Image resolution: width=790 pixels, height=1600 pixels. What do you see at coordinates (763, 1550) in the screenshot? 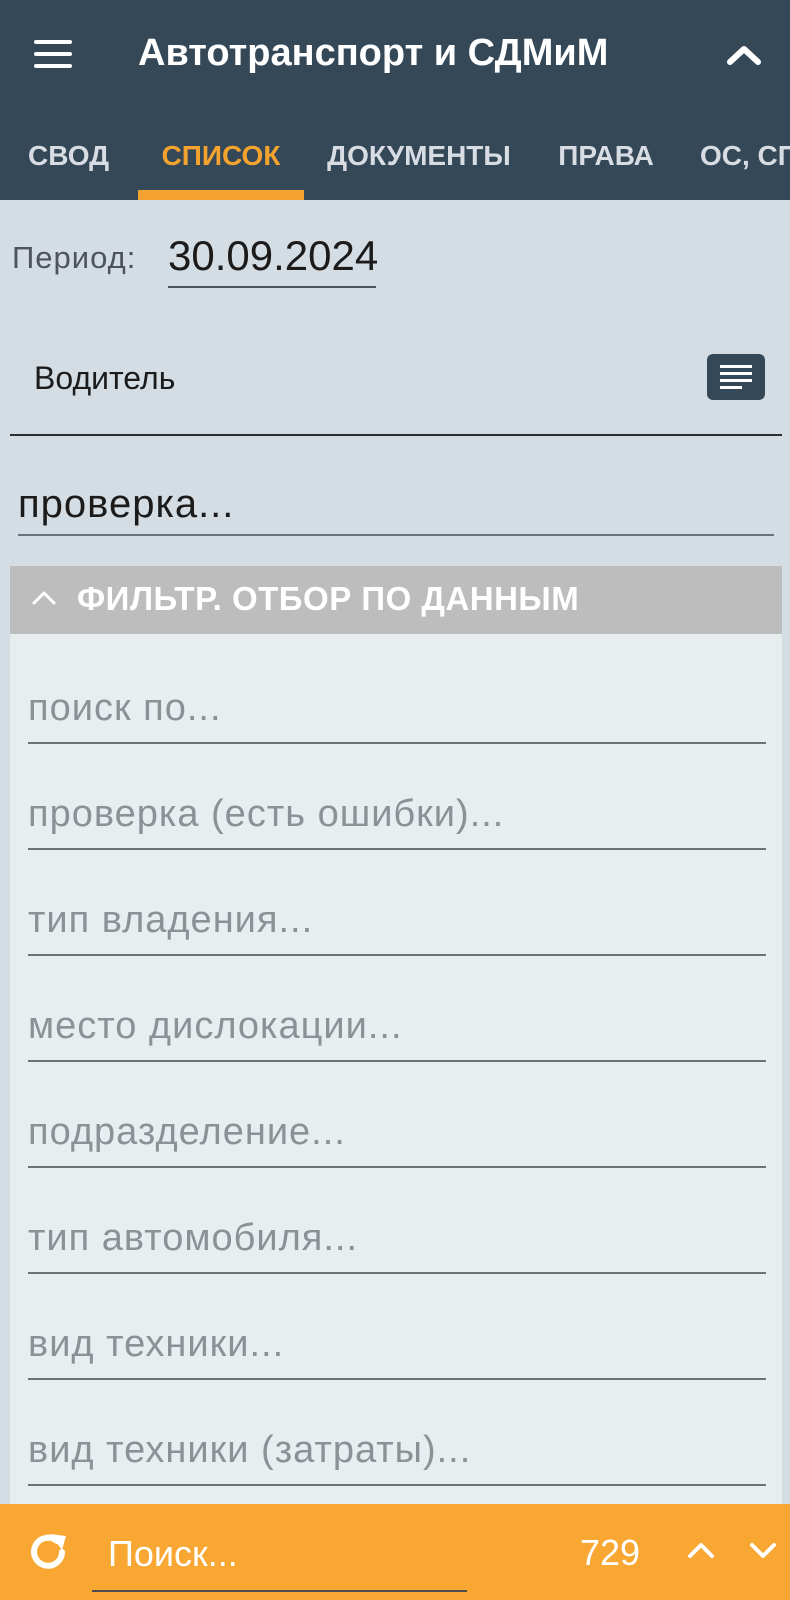
I see `chevron-down-icon` at bounding box center [763, 1550].